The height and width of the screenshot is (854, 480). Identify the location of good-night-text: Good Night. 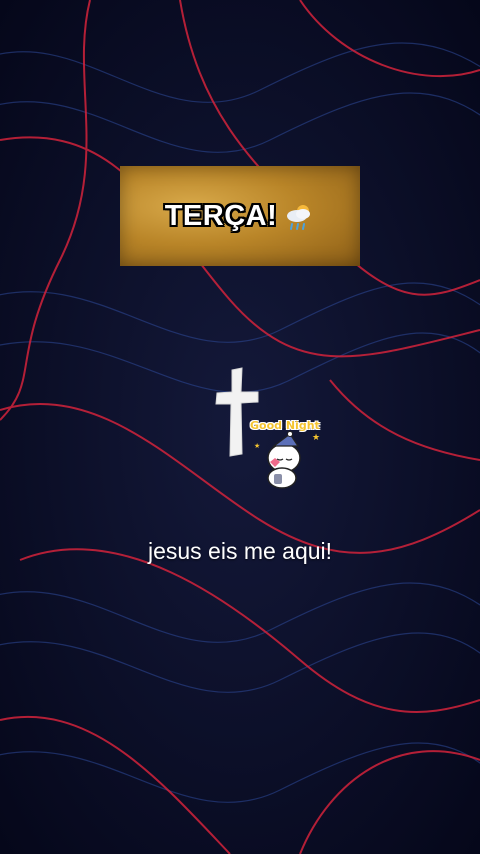
(285, 425).